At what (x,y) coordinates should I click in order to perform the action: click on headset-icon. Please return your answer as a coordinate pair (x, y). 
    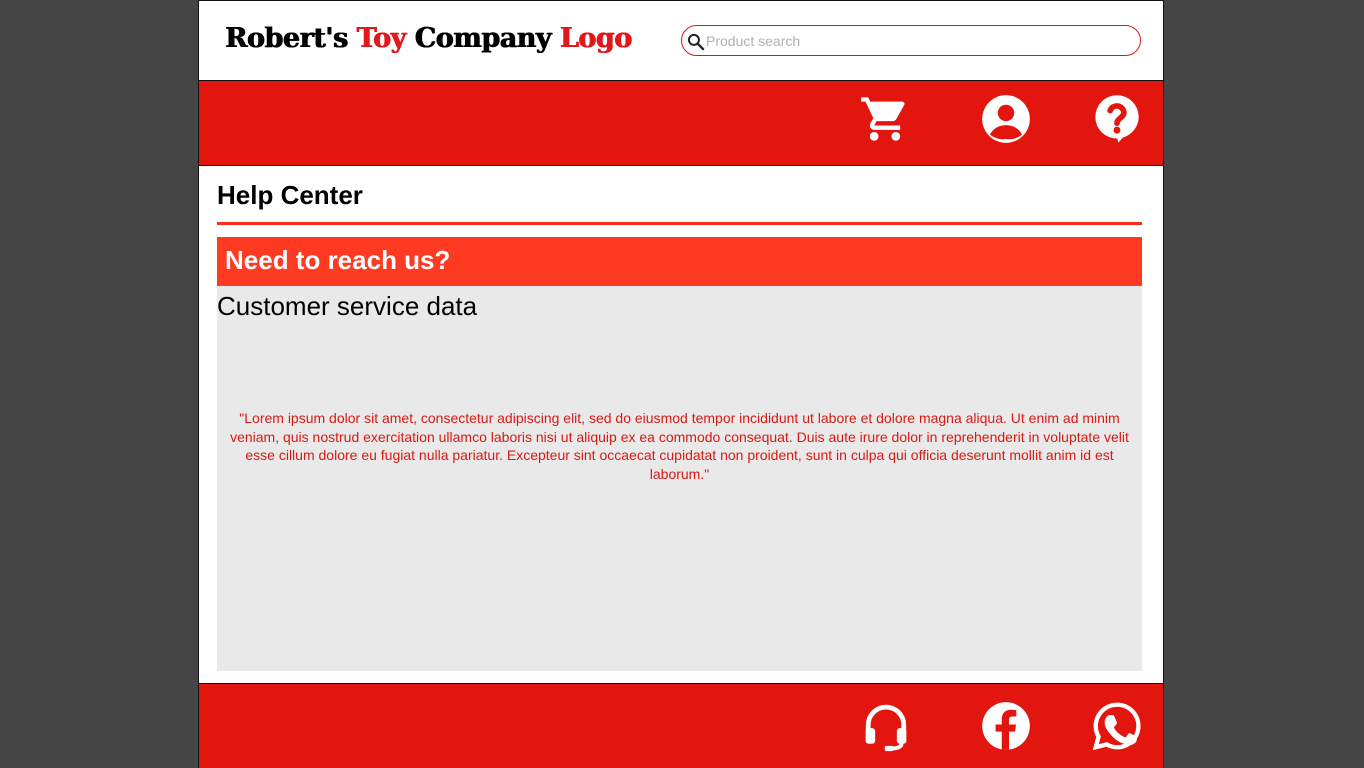
    Looking at the image, I should click on (886, 726).